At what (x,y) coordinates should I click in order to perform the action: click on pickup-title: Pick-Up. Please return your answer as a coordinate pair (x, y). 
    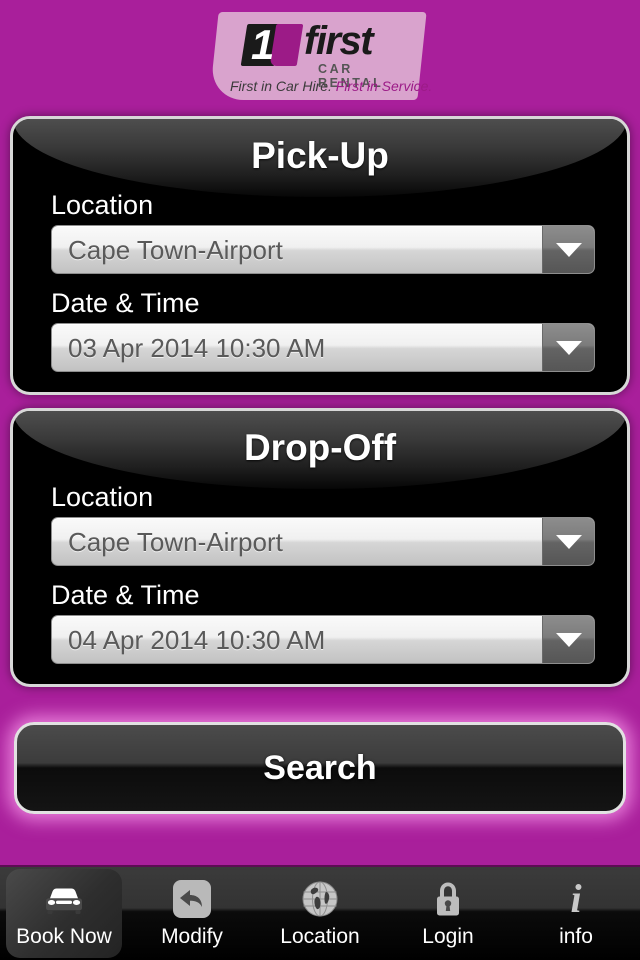
    Looking at the image, I should click on (320, 155).